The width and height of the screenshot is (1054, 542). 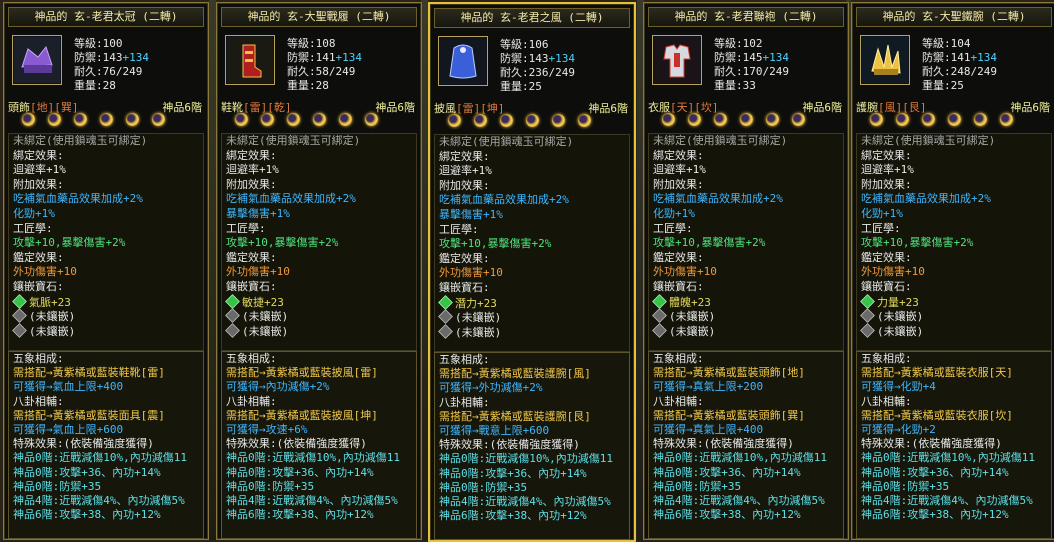 What do you see at coordinates (729, 373) in the screenshot?
I see `five-element-req: 需搭配→黃紫橘或藍裝頭飾[地]` at bounding box center [729, 373].